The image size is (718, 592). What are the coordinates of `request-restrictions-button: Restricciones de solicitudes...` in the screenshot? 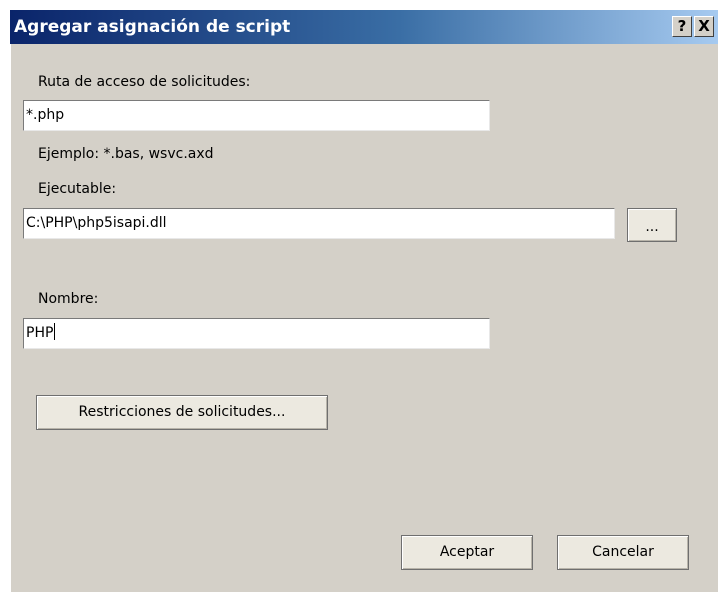 It's located at (182, 412).